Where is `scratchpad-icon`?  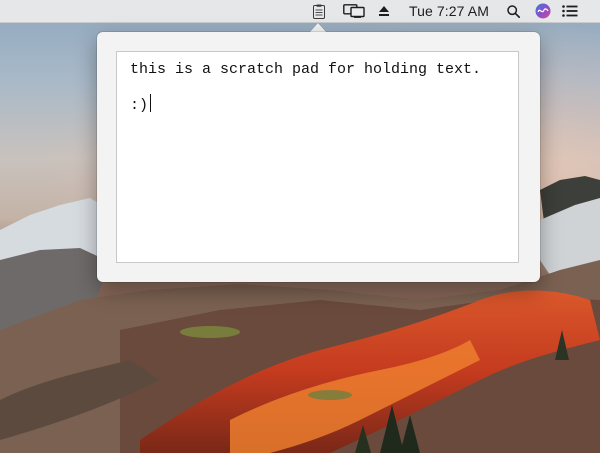 scratchpad-icon is located at coordinates (319, 11).